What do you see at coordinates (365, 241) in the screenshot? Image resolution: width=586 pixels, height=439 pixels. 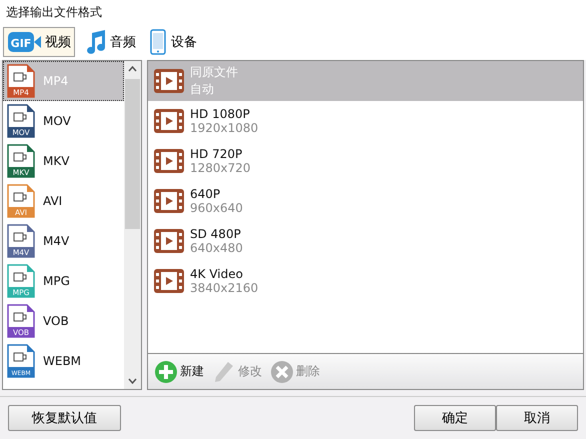 I see `preset-item: SD 480P 640x480` at bounding box center [365, 241].